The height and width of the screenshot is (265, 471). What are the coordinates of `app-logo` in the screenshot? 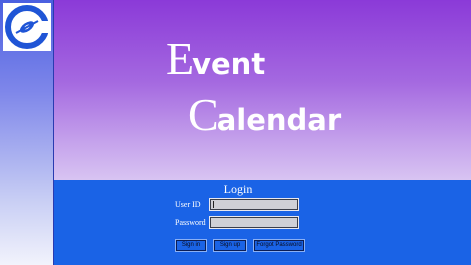 It's located at (27, 27).